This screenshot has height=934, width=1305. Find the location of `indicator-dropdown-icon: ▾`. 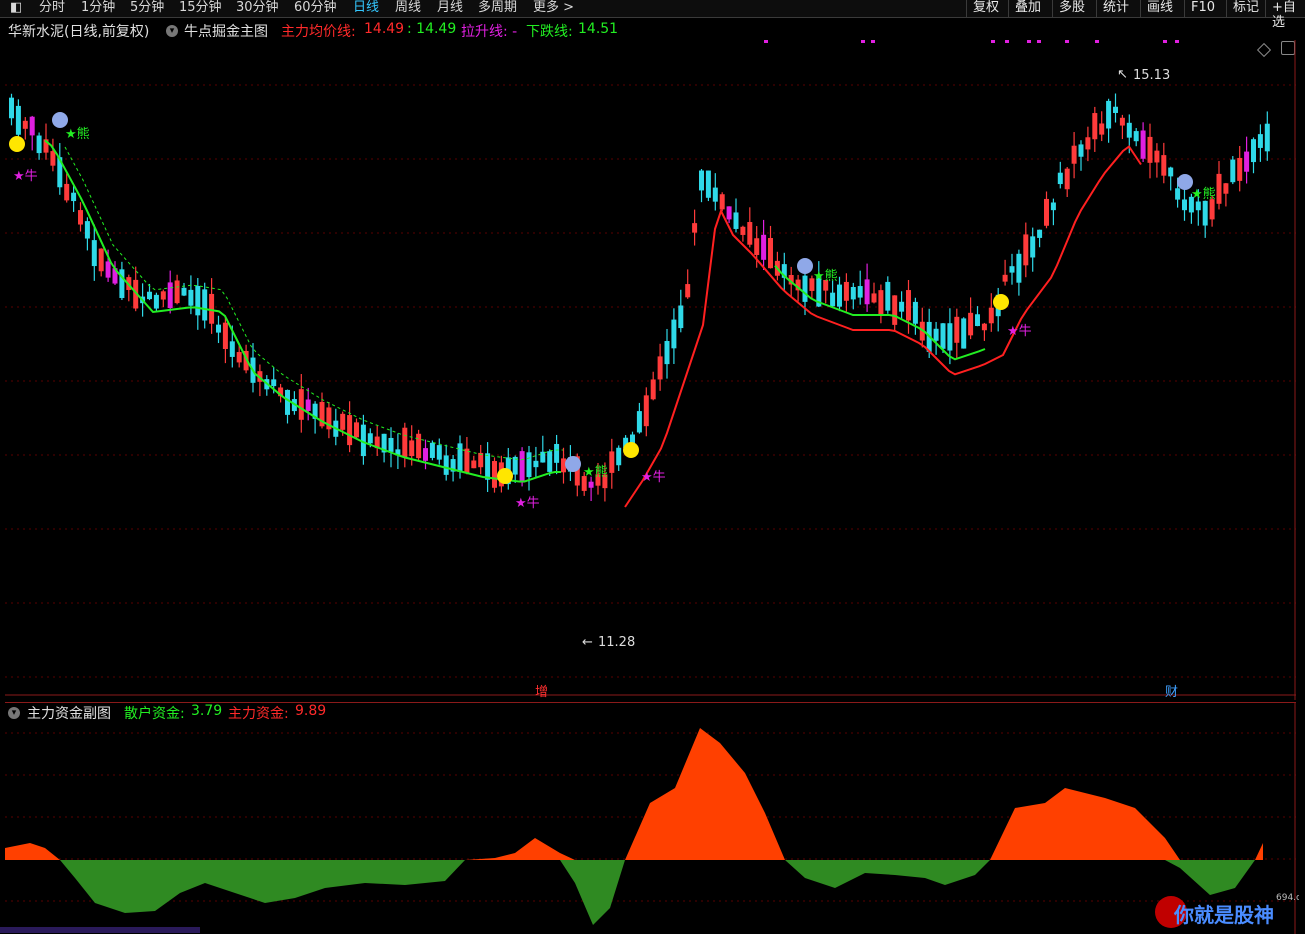

indicator-dropdown-icon: ▾ is located at coordinates (172, 29).